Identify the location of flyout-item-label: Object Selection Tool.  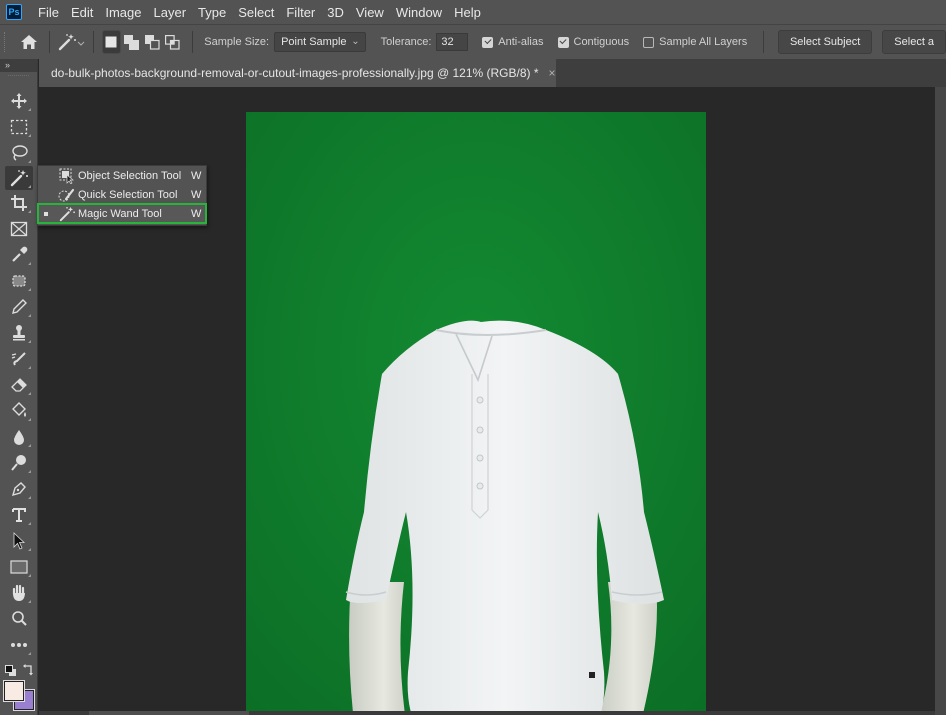
(130, 175).